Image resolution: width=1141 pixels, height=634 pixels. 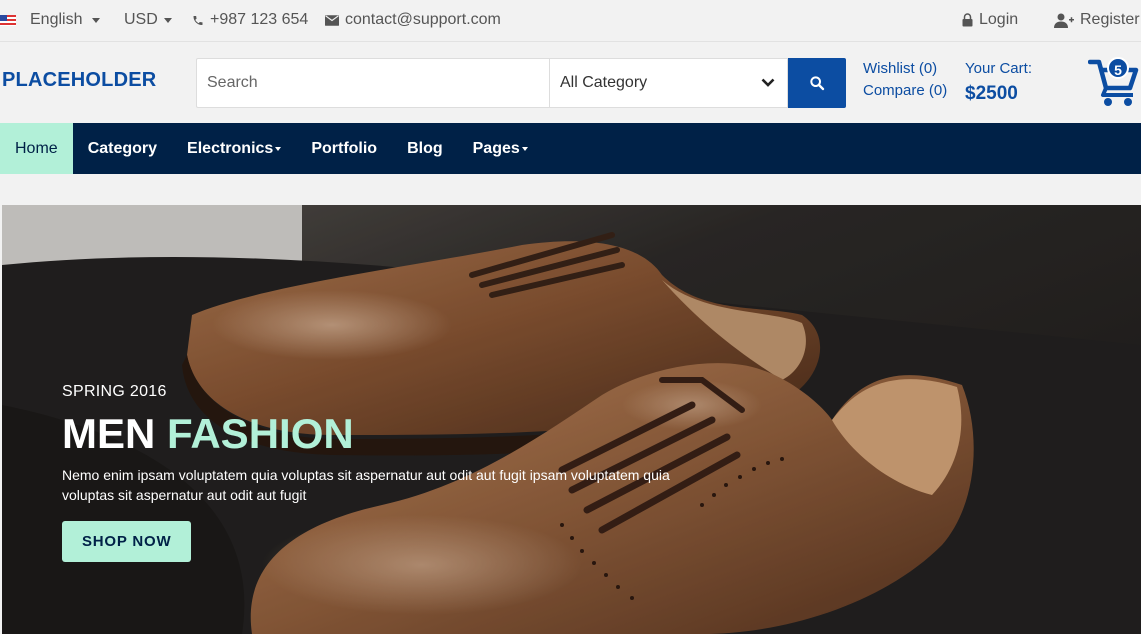 I want to click on cart-label: Your Cart:, so click(x=998, y=68).